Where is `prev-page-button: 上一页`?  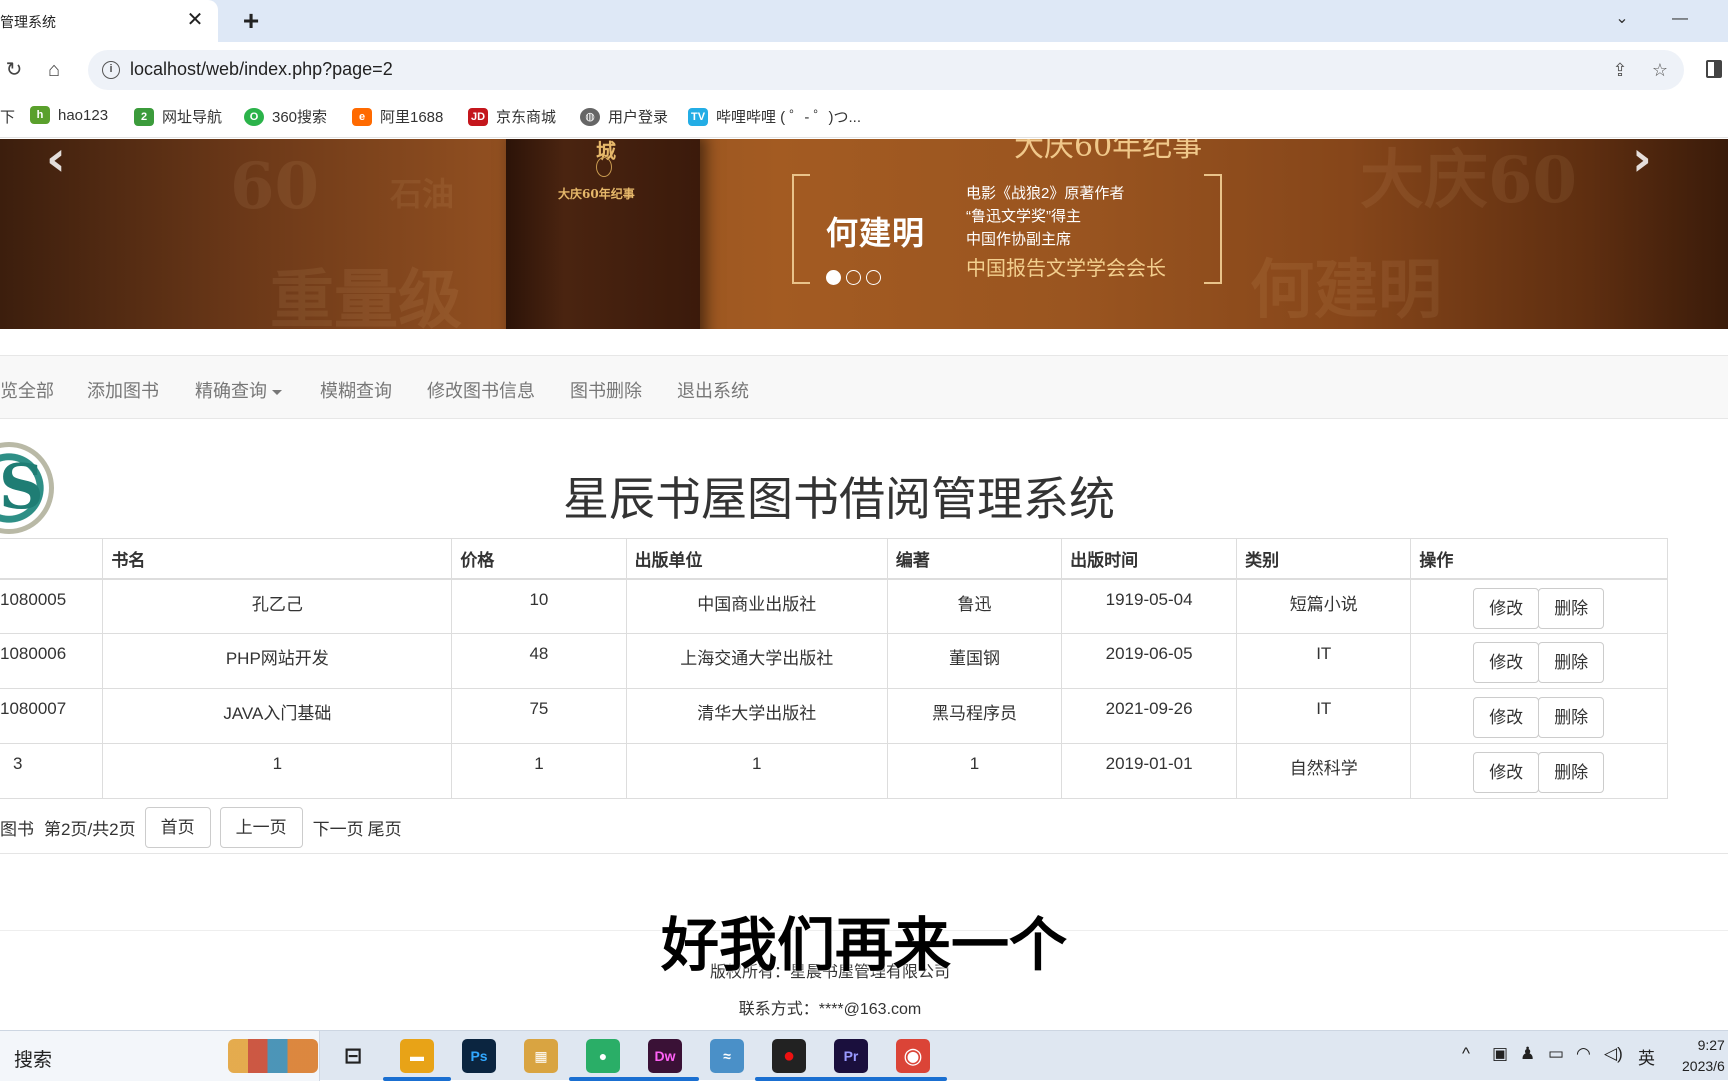
prev-page-button: 上一页 is located at coordinates (261, 827).